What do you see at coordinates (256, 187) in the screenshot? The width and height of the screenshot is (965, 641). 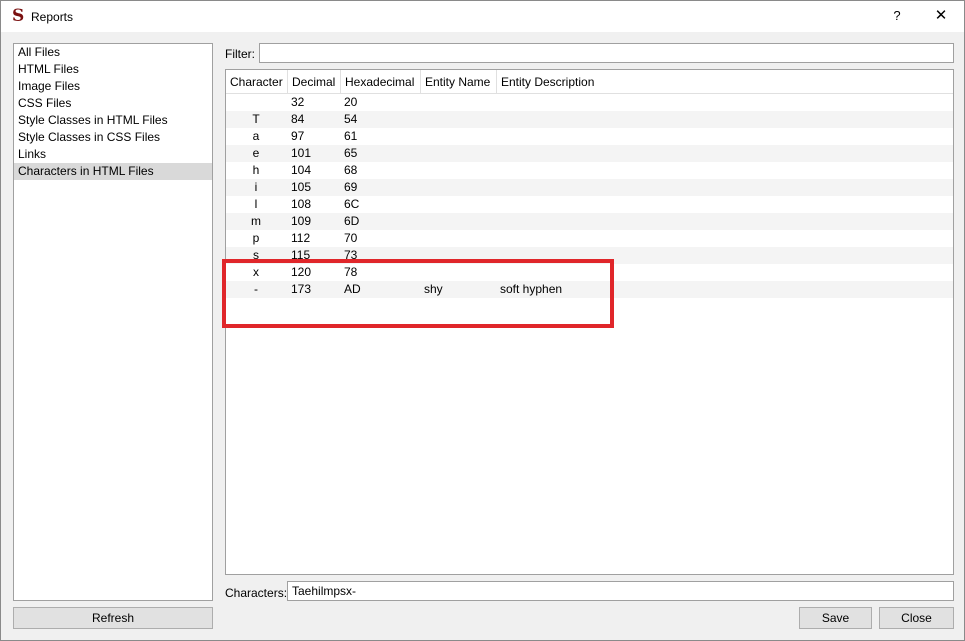 I see `cell-character: i` at bounding box center [256, 187].